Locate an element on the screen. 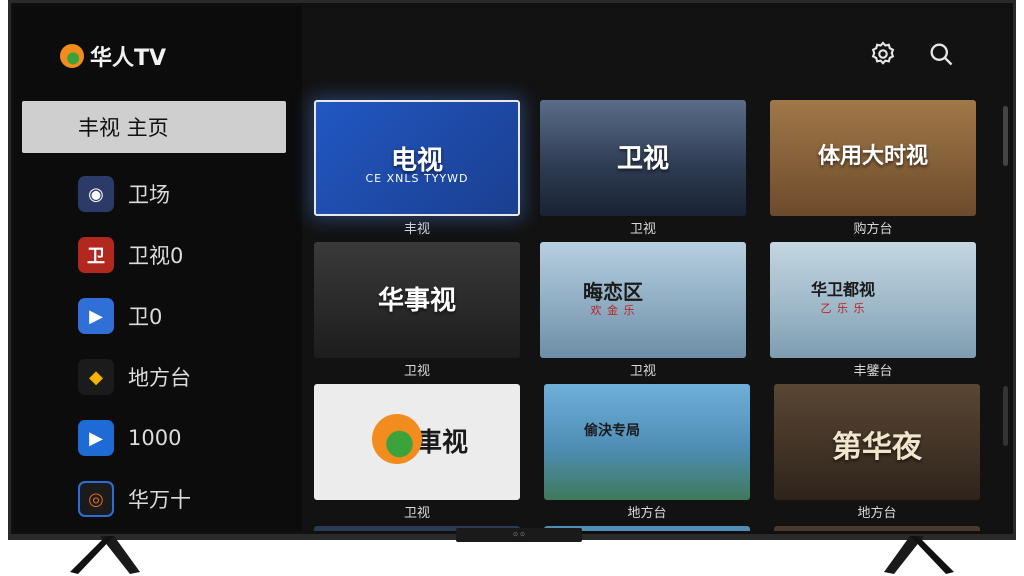  channel-title: 体用大时视 is located at coordinates (872, 156).